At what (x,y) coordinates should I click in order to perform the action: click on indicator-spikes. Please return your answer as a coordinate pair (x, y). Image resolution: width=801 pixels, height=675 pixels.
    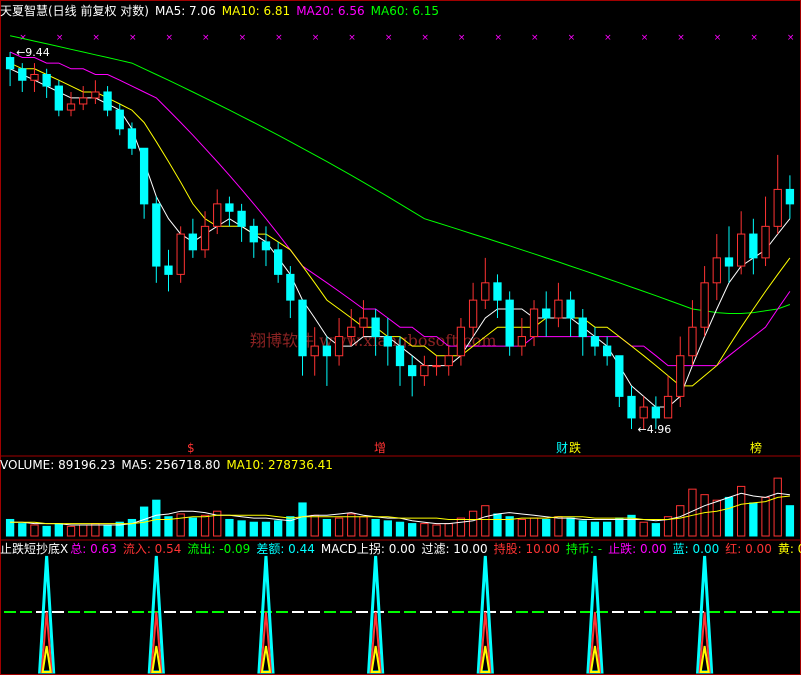
    Looking at the image, I should click on (376, 614).